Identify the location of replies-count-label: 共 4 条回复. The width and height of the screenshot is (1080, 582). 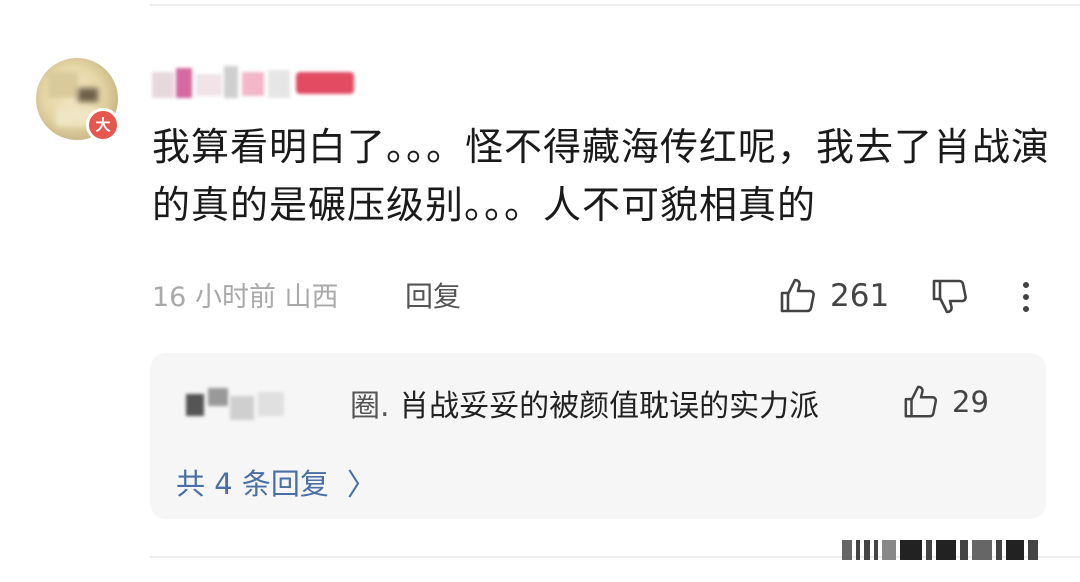
(252, 484).